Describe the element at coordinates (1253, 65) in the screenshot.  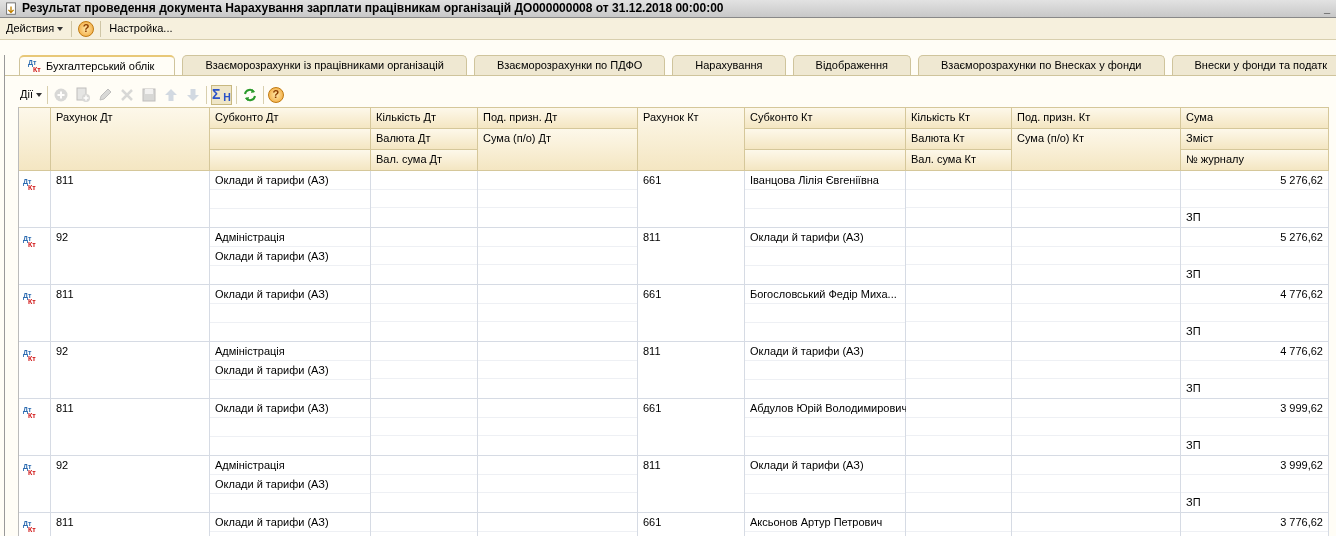
I see `tab: Внески у фонди та податк` at that location.